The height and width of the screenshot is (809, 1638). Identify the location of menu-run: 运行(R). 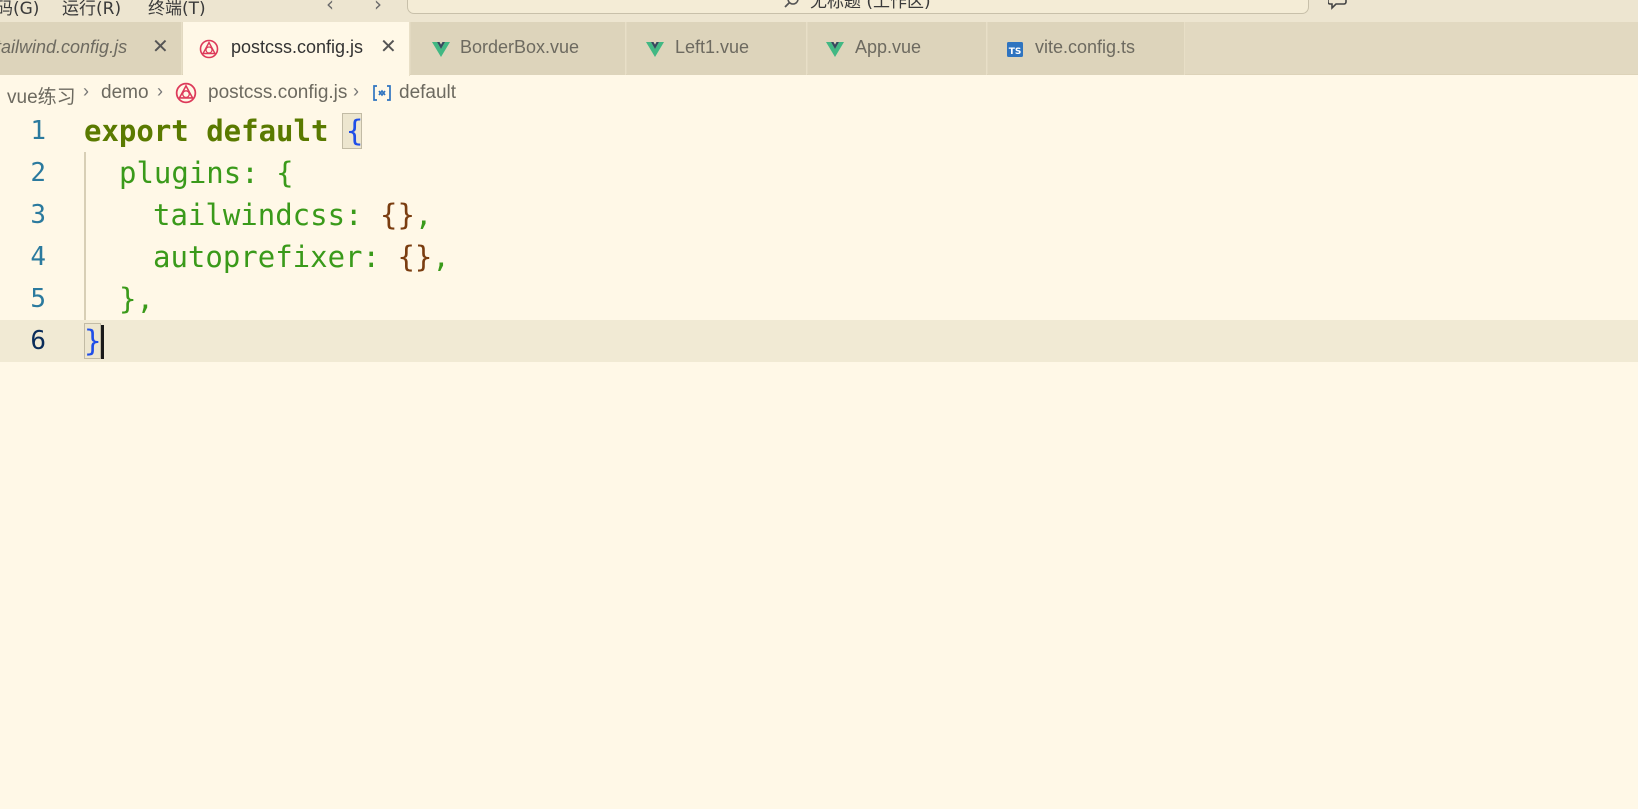
(91, 9).